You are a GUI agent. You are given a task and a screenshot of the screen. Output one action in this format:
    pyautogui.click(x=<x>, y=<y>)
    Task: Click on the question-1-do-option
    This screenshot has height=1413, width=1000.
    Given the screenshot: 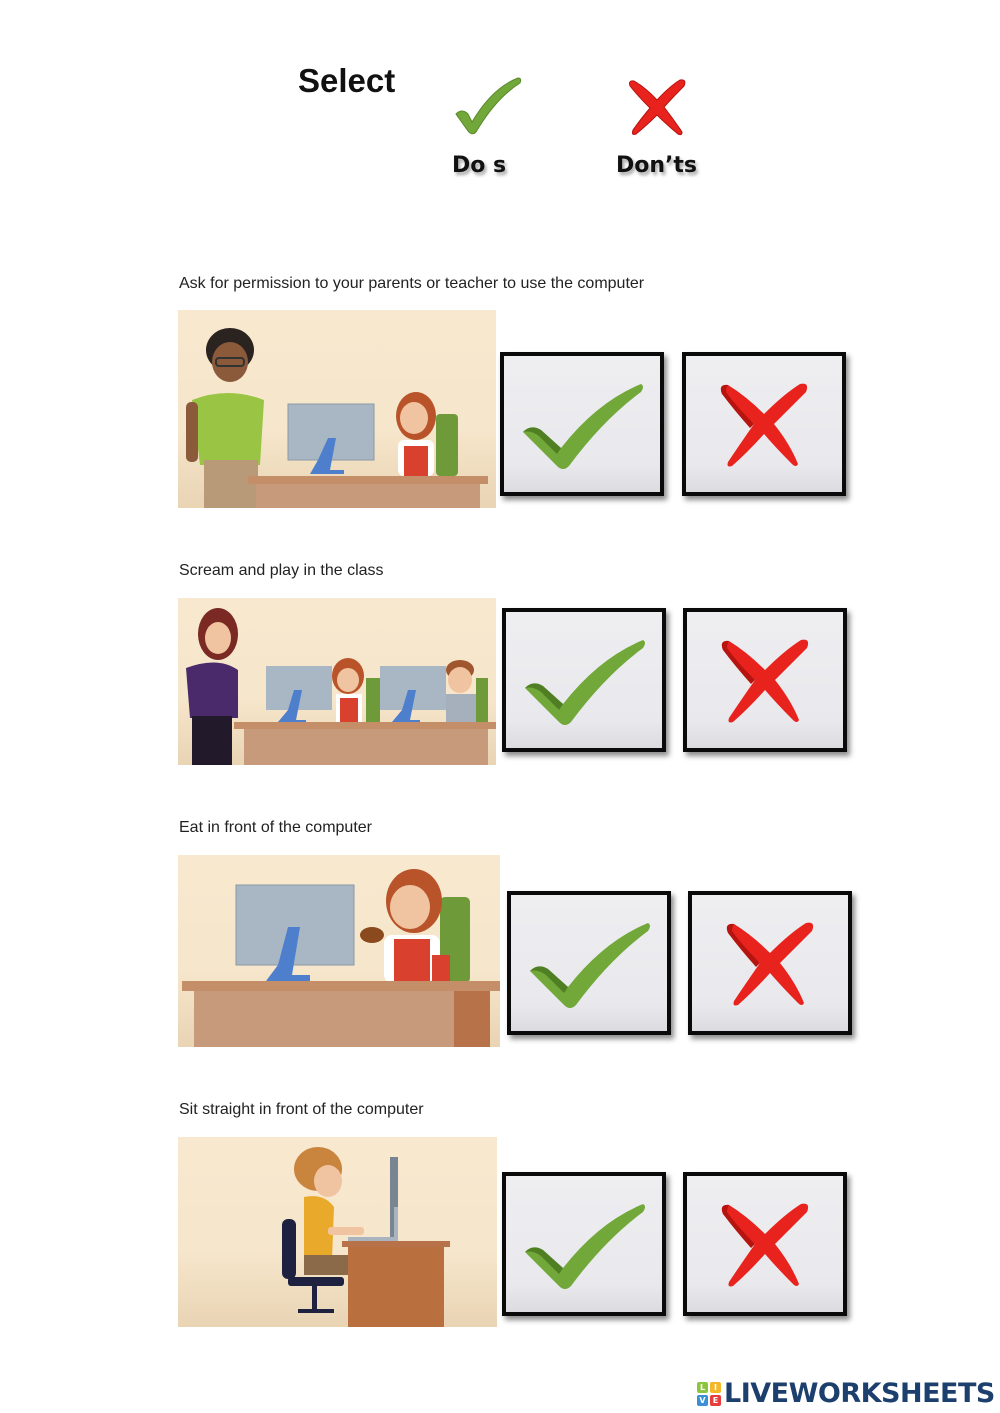 What is the action you would take?
    pyautogui.click(x=582, y=424)
    